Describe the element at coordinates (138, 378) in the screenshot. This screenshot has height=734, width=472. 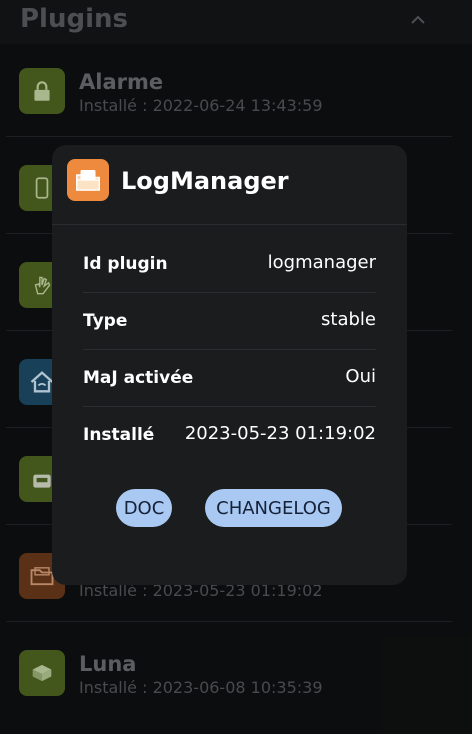
I see `detail-label: MaJ activée` at that location.